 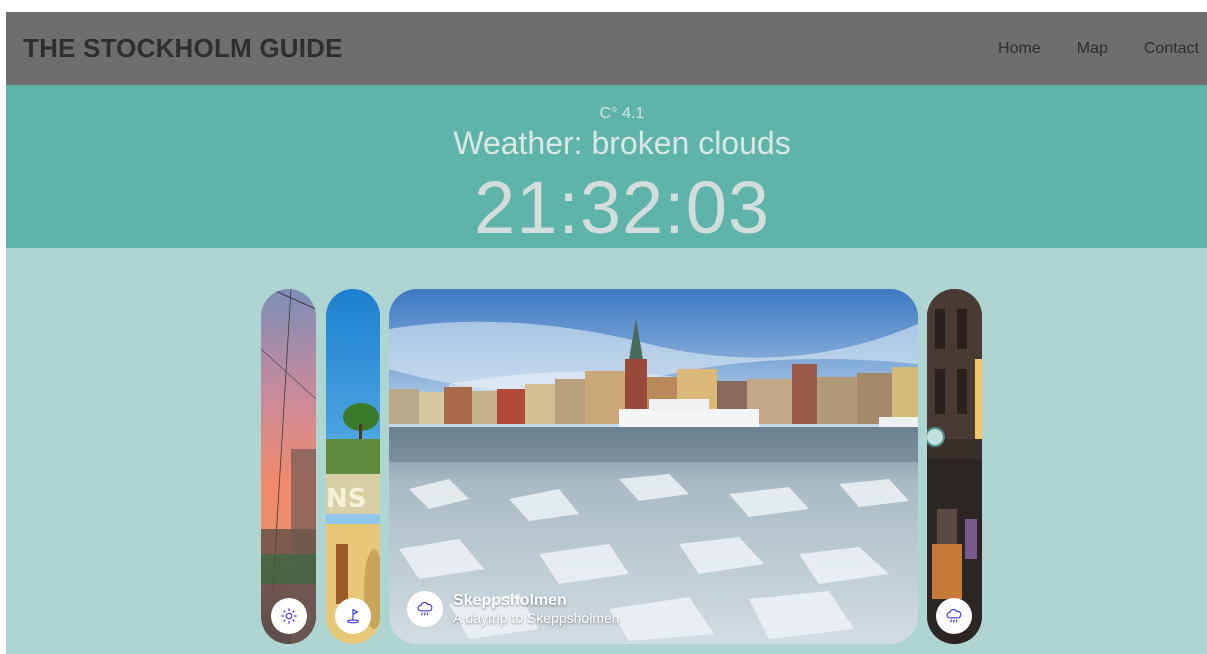 I want to click on gallery-card-sunset, so click(x=288, y=466).